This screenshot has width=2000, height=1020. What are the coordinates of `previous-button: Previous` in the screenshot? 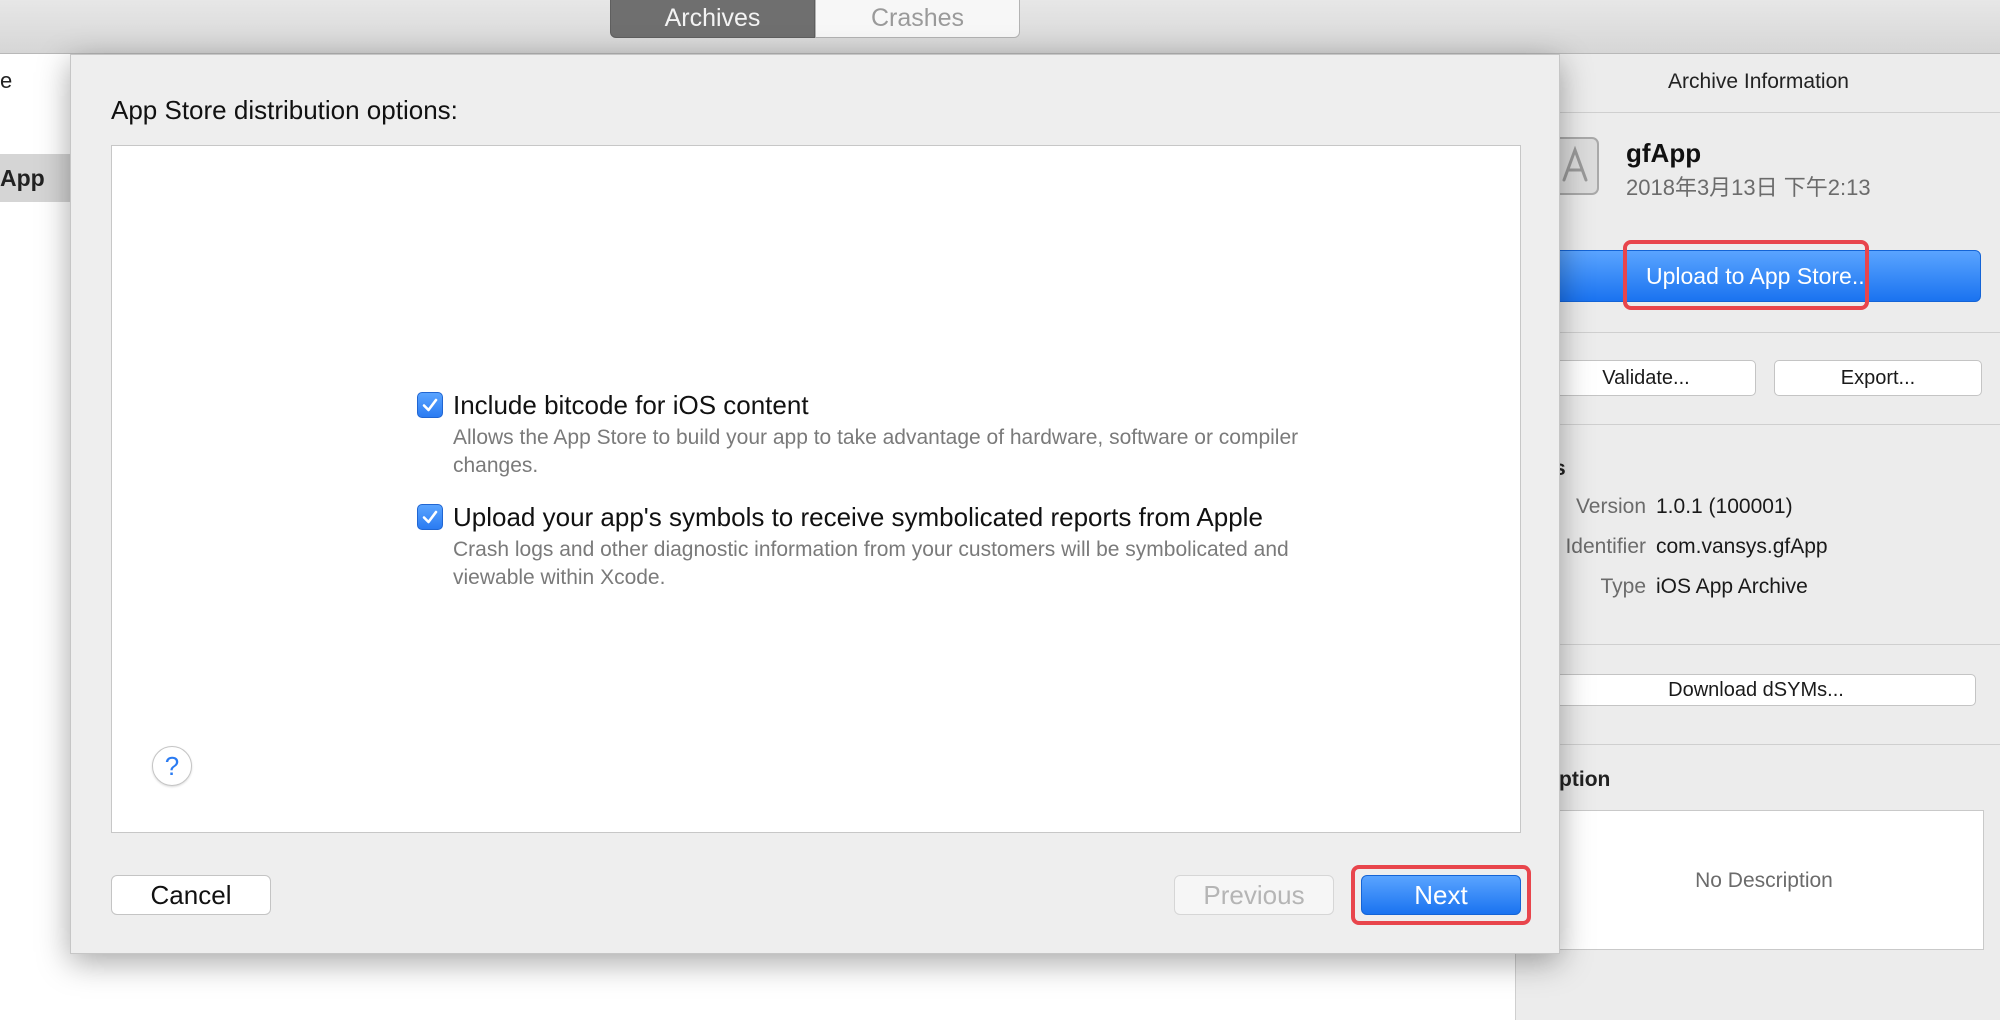 It's located at (1254, 895).